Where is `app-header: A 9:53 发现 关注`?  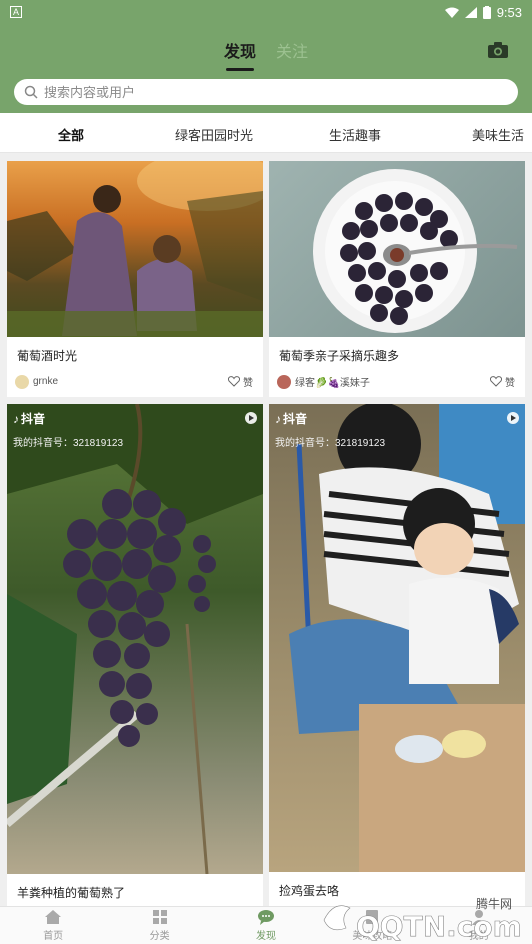 app-header: A 9:53 发现 关注 is located at coordinates (266, 56).